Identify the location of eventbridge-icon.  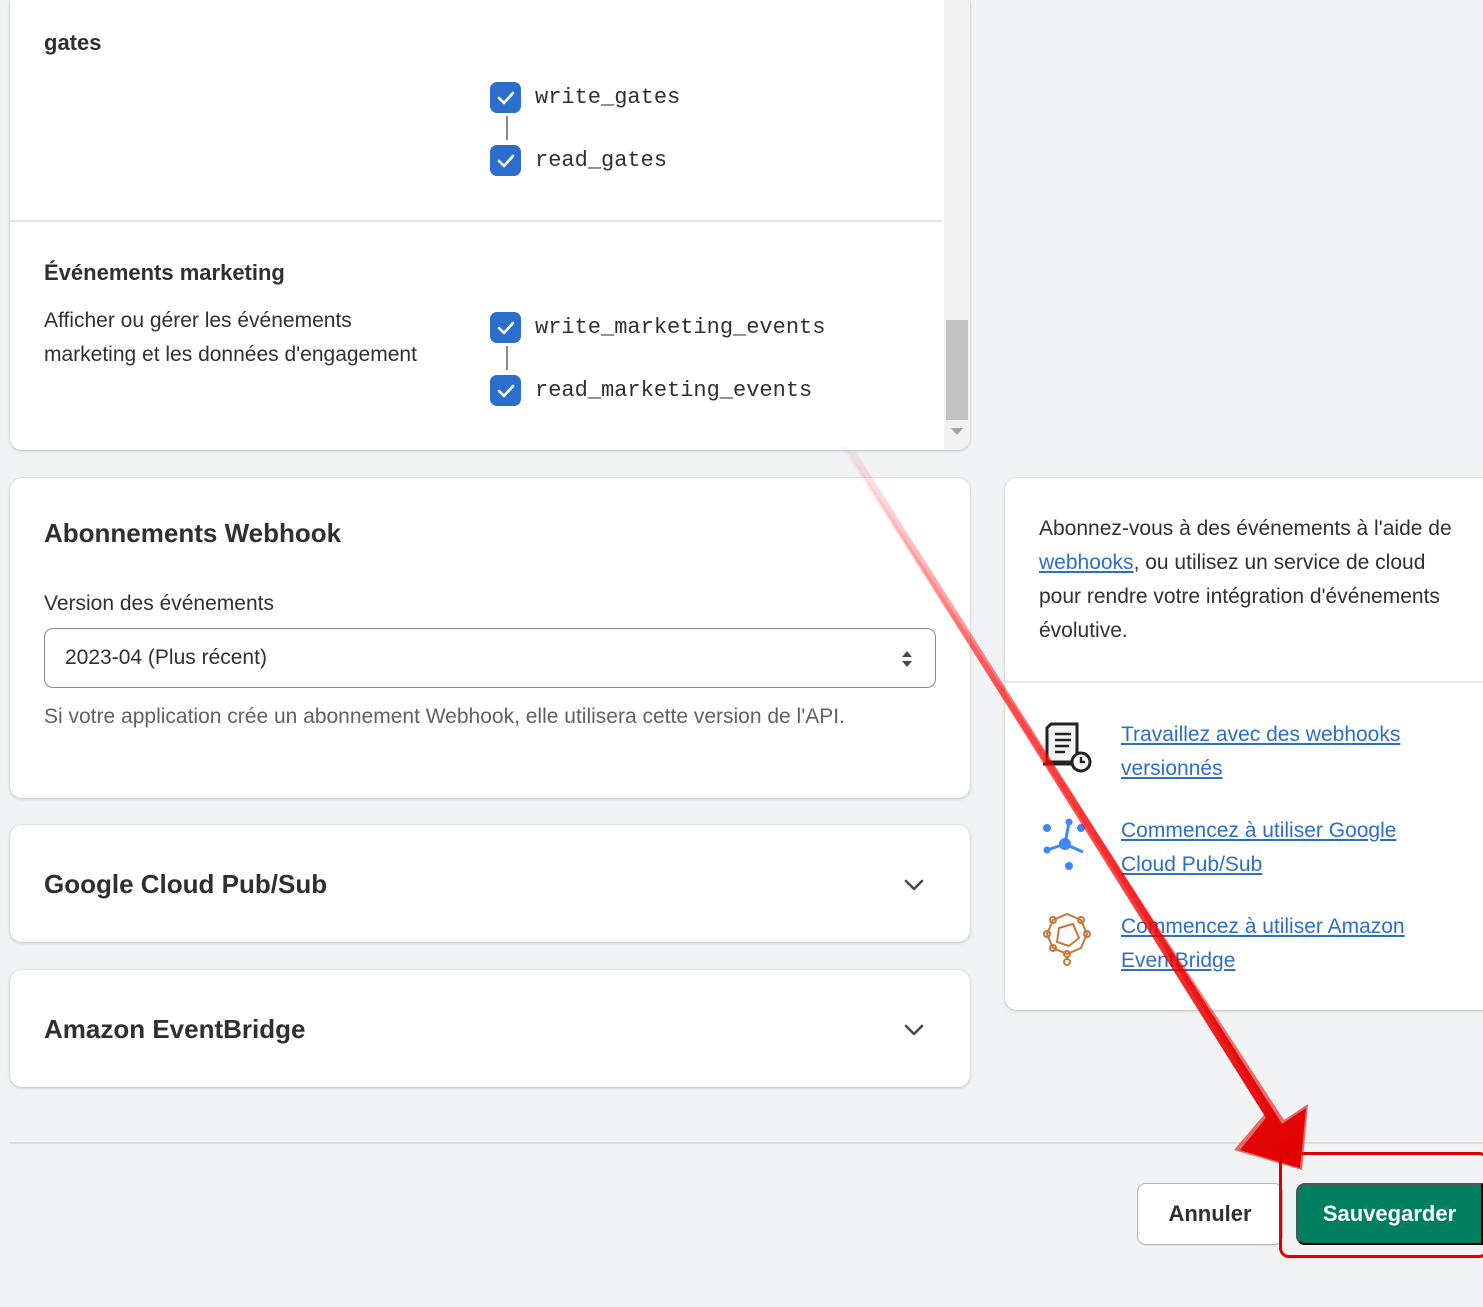
(1067, 939).